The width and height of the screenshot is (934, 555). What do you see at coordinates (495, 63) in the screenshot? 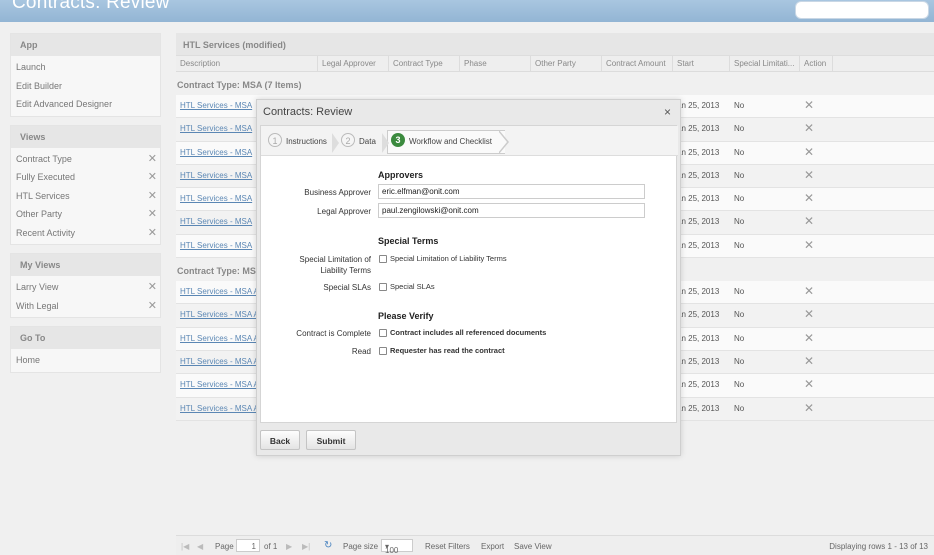
I see `column-header: Phase` at bounding box center [495, 63].